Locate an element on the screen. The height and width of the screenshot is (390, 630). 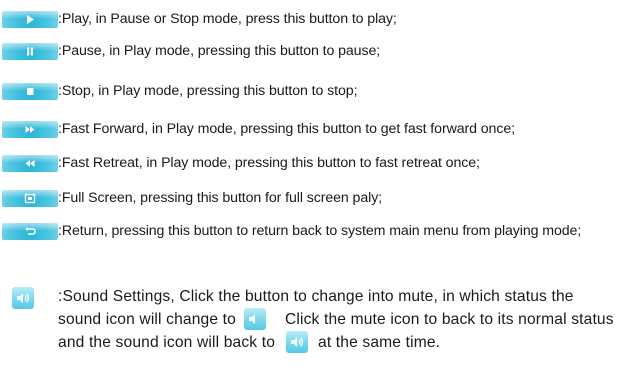
fast-forward-button is located at coordinates (30, 129).